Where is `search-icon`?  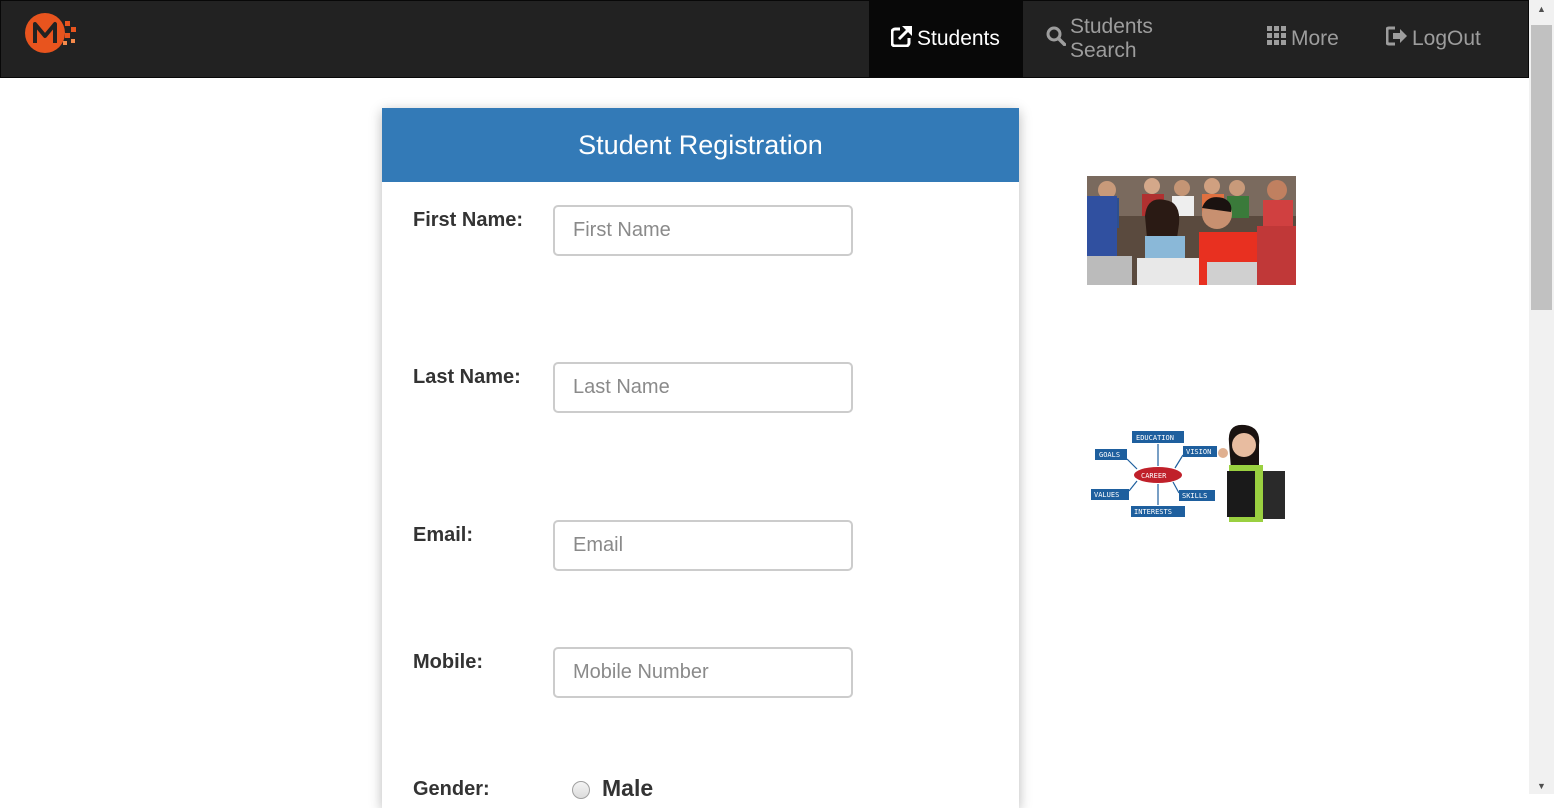
search-icon is located at coordinates (1058, 39).